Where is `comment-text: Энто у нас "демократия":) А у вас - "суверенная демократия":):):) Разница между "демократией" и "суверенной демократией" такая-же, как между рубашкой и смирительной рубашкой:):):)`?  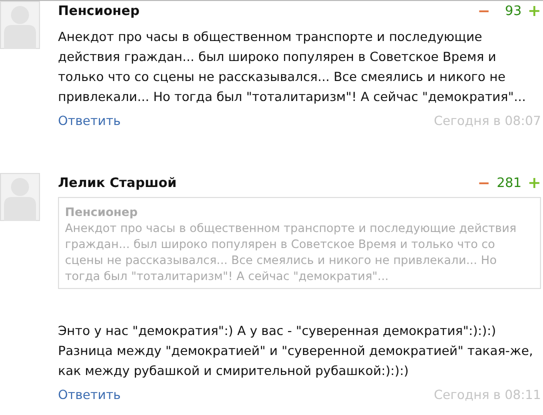
comment-text: Энто у нас "демократия":) А у вас - "суверенная демократия":):):) Разница между "демократией" и "суверенной демократией" такая-же, как между рубашкой и смирительной рубашкой:):):) is located at coordinates (296, 351).